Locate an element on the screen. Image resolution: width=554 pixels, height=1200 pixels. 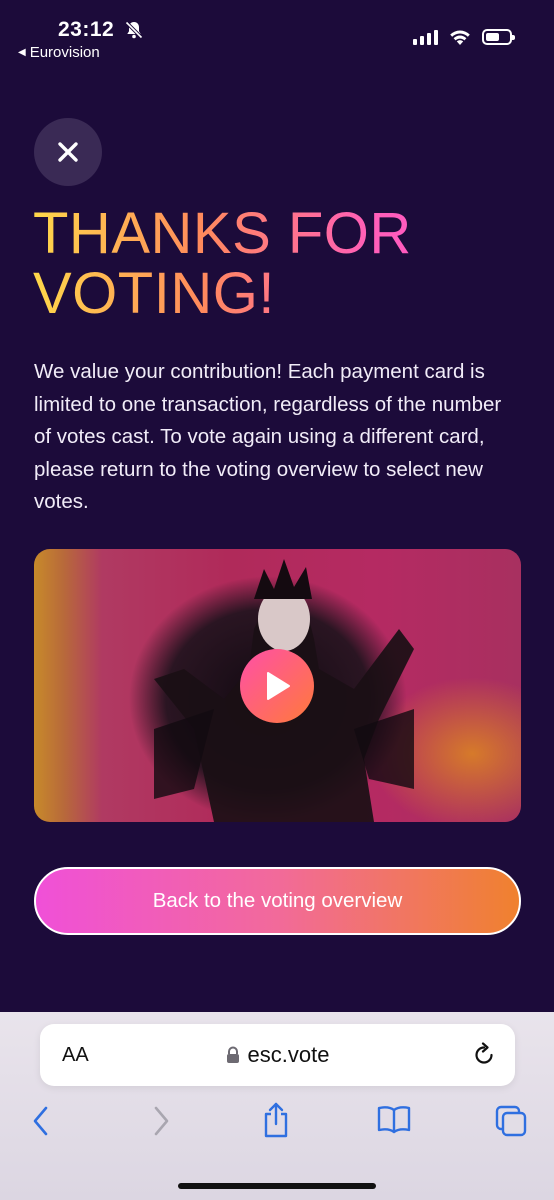
url-display: esc.vote is located at coordinates (277, 1055).